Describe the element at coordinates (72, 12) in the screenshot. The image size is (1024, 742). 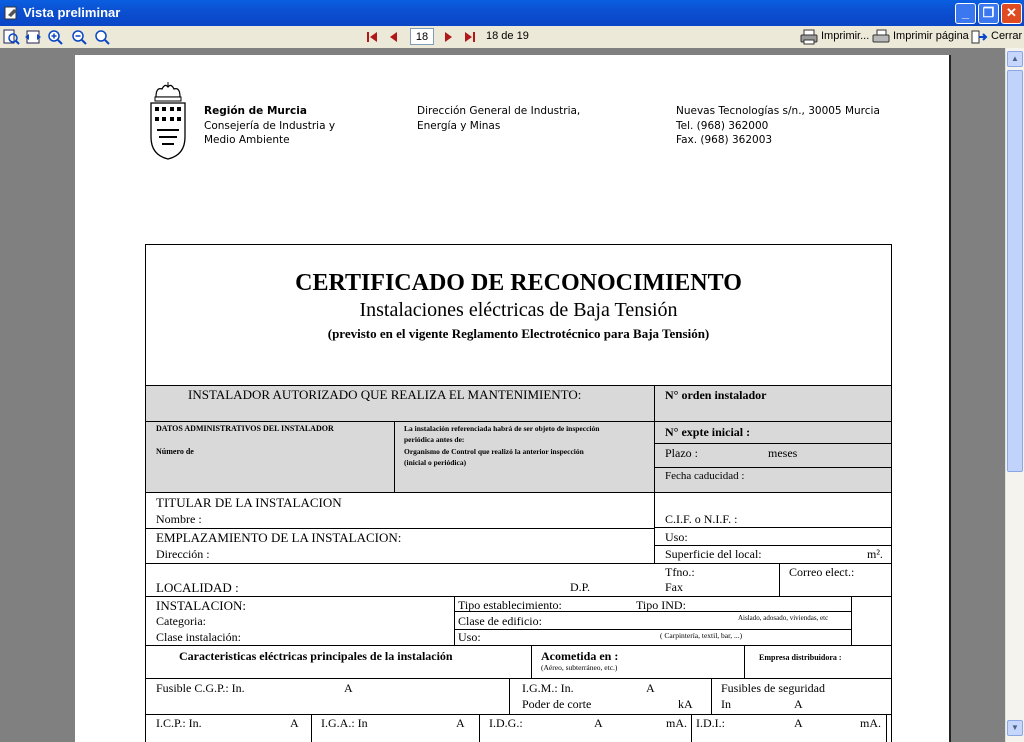
I see `window-title: Vista preliminar` at that location.